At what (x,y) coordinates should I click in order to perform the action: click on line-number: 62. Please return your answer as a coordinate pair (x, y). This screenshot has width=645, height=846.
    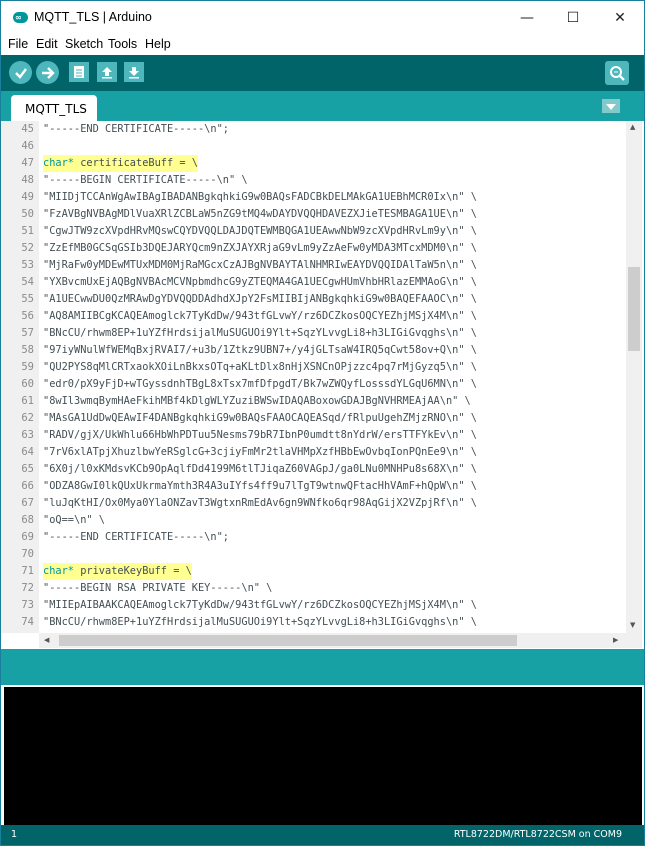
    Looking at the image, I should click on (27, 418).